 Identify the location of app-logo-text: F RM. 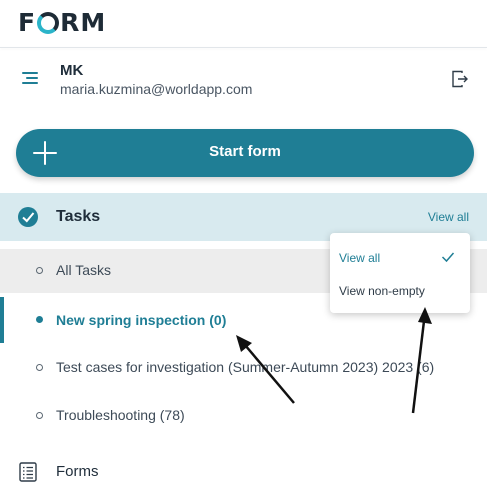
(62, 22).